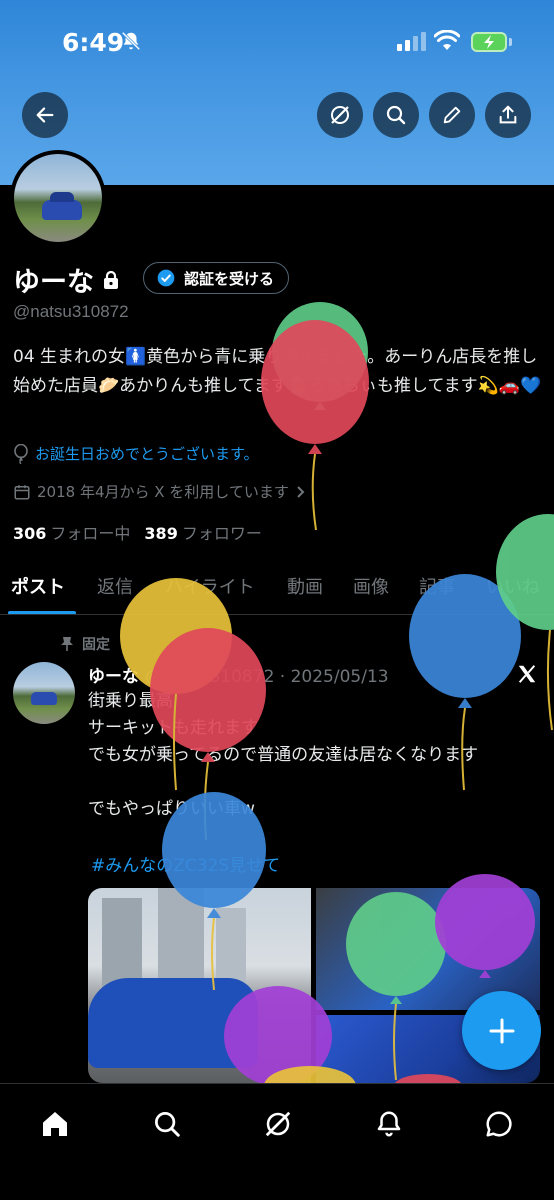 The width and height of the screenshot is (554, 1200). What do you see at coordinates (44, 698) in the screenshot?
I see `post-avatar-car-shape` at bounding box center [44, 698].